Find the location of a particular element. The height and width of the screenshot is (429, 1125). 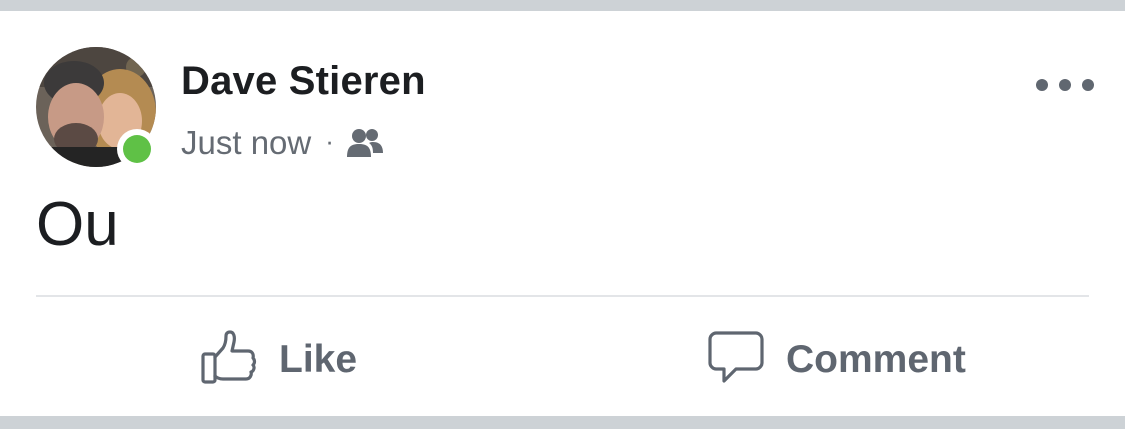

post-timestamp: Just now is located at coordinates (246, 143).